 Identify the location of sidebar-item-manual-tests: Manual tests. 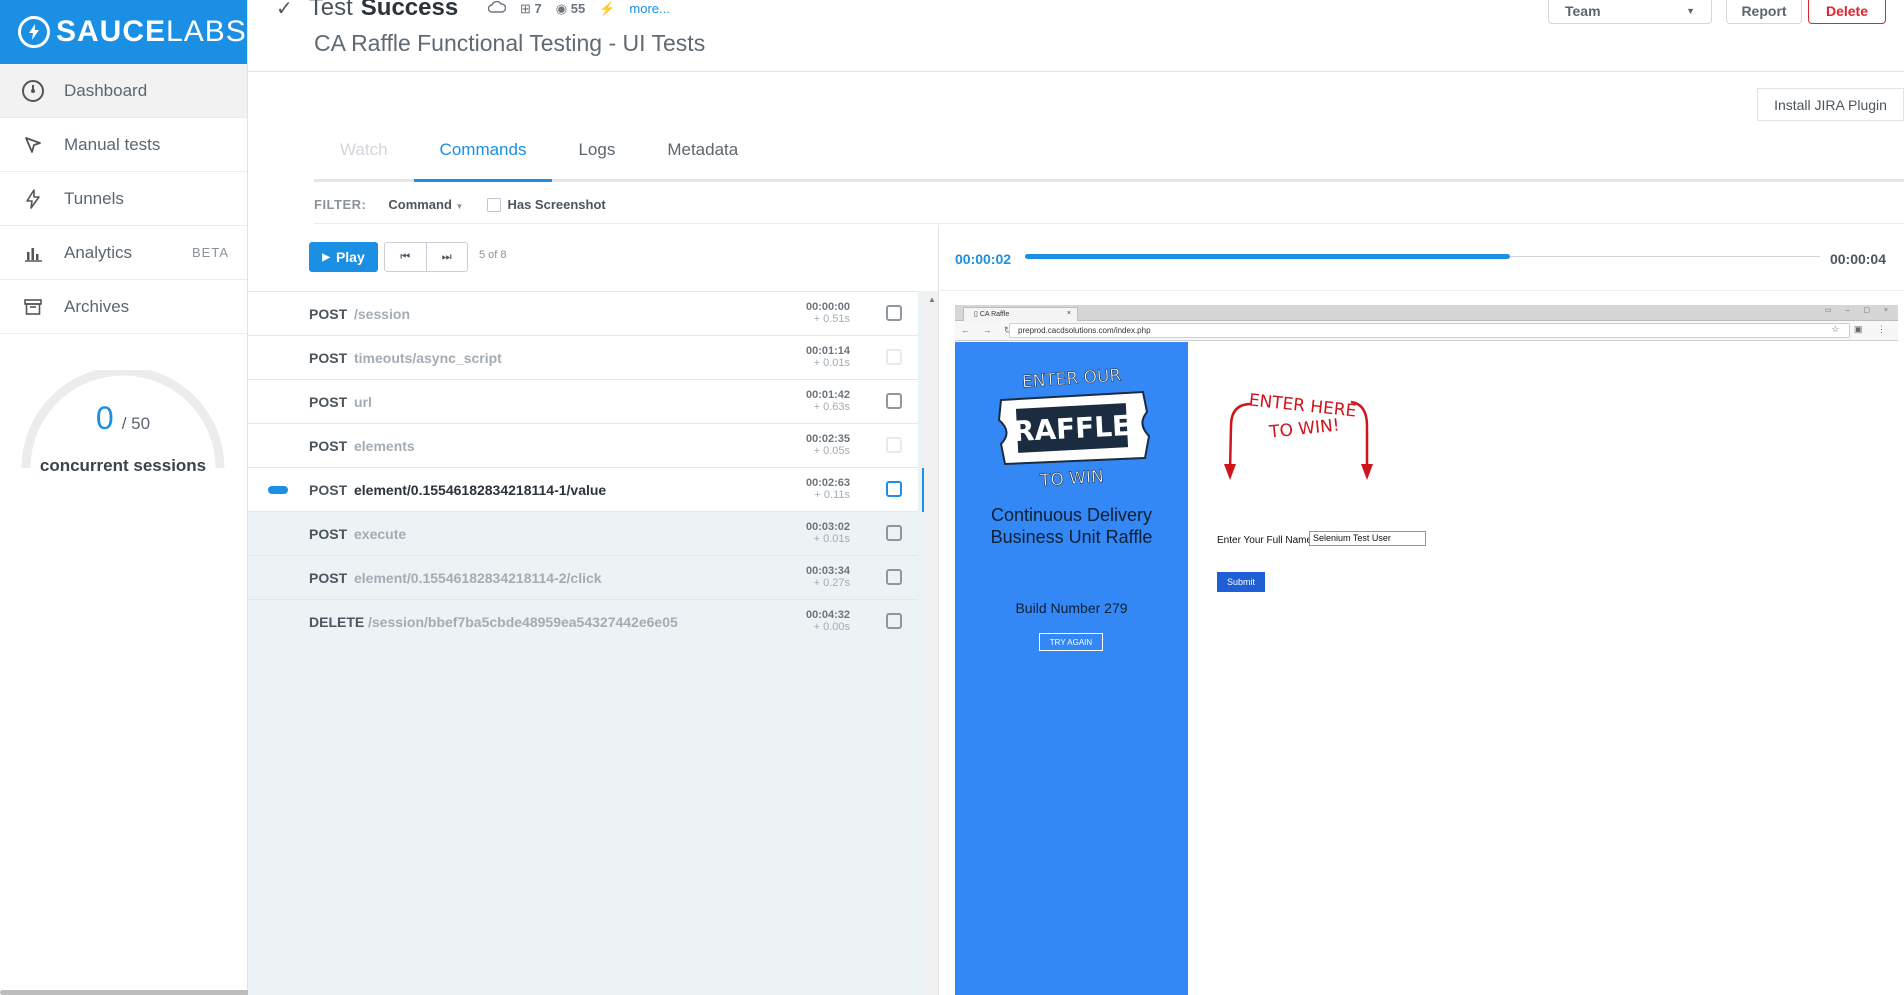
(123, 145).